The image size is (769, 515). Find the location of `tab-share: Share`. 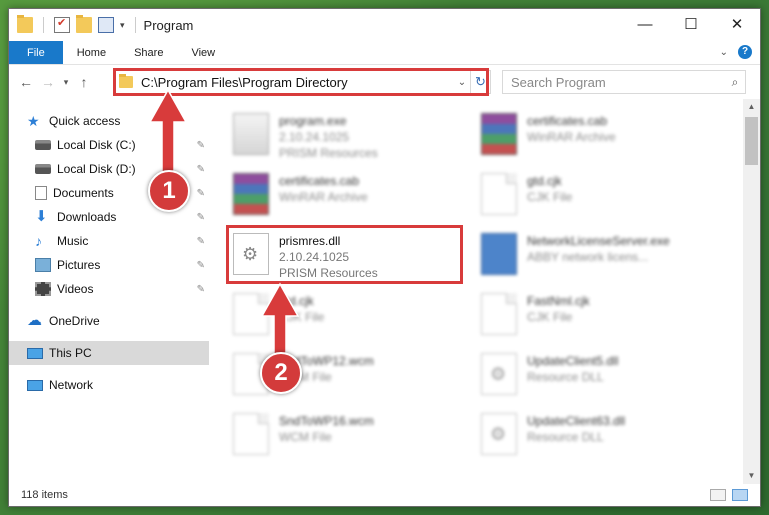

tab-share: Share is located at coordinates (148, 52).